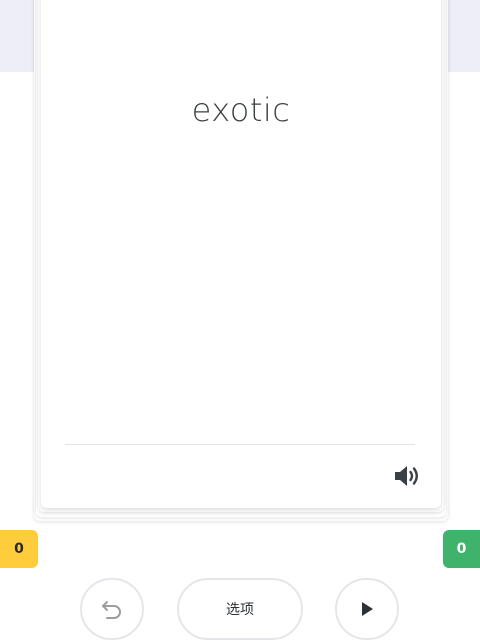  I want to click on audio-button, so click(408, 476).